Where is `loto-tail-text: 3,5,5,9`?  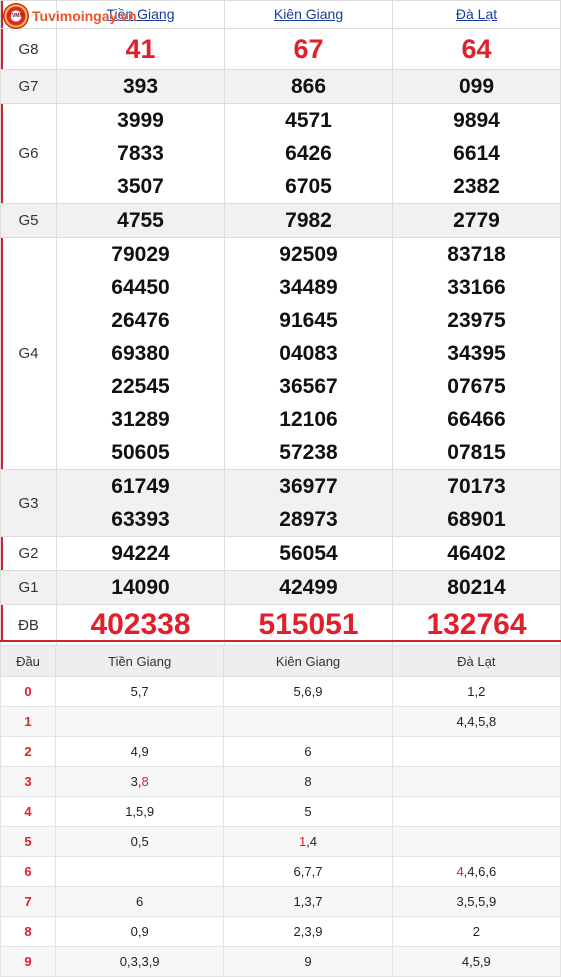
loto-tail-text: 3,5,5,9 is located at coordinates (476, 901).